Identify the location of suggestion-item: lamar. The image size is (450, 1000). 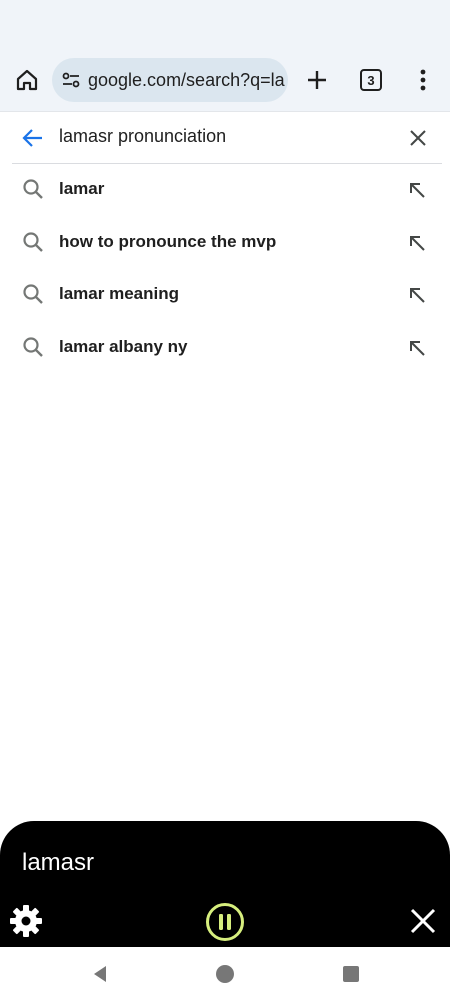
(225, 190).